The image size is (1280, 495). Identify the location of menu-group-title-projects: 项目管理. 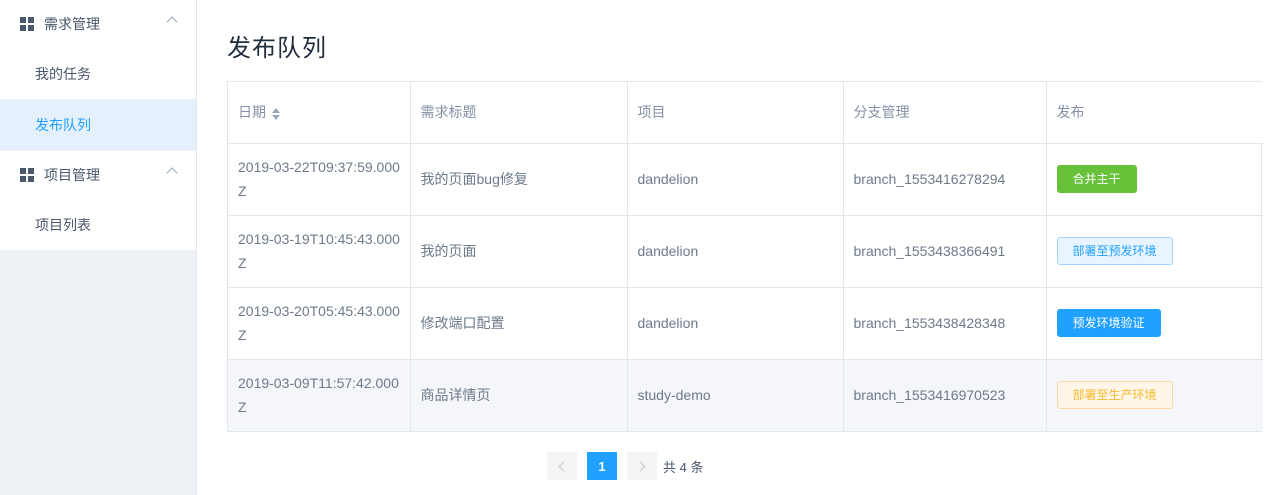
(98, 175).